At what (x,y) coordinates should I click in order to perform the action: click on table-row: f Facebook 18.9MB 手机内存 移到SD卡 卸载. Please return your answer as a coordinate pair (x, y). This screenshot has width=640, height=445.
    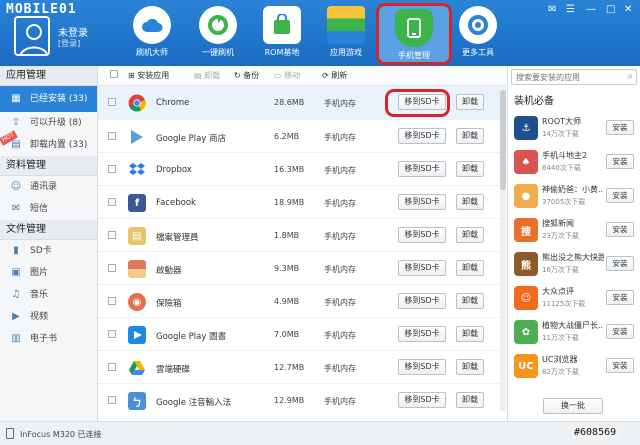
    Looking at the image, I should click on (299, 202).